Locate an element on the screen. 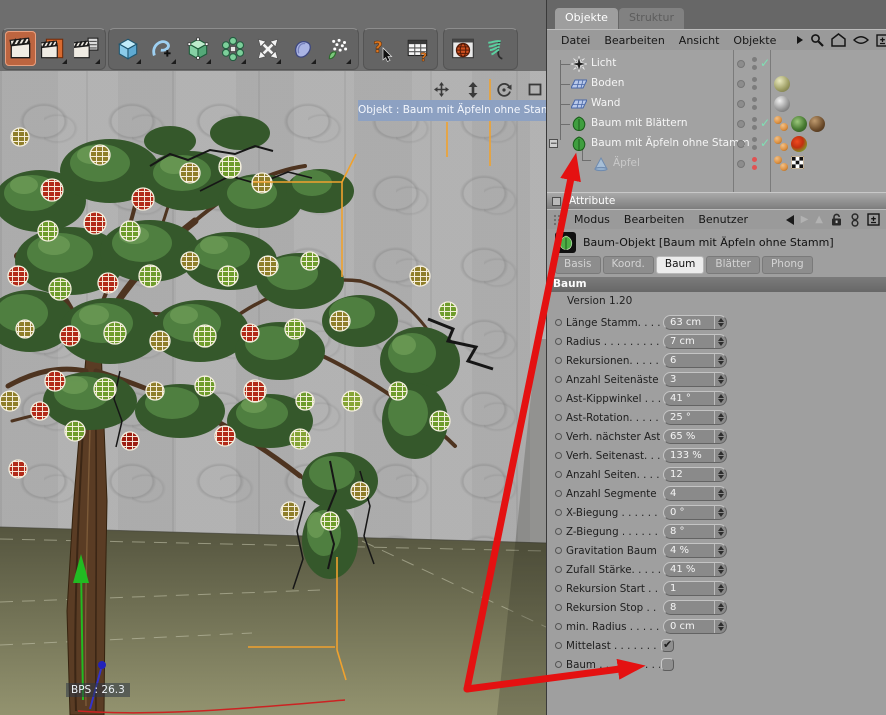 This screenshot has height=715, width=886. add-modeling-object-button is located at coordinates (232, 48).